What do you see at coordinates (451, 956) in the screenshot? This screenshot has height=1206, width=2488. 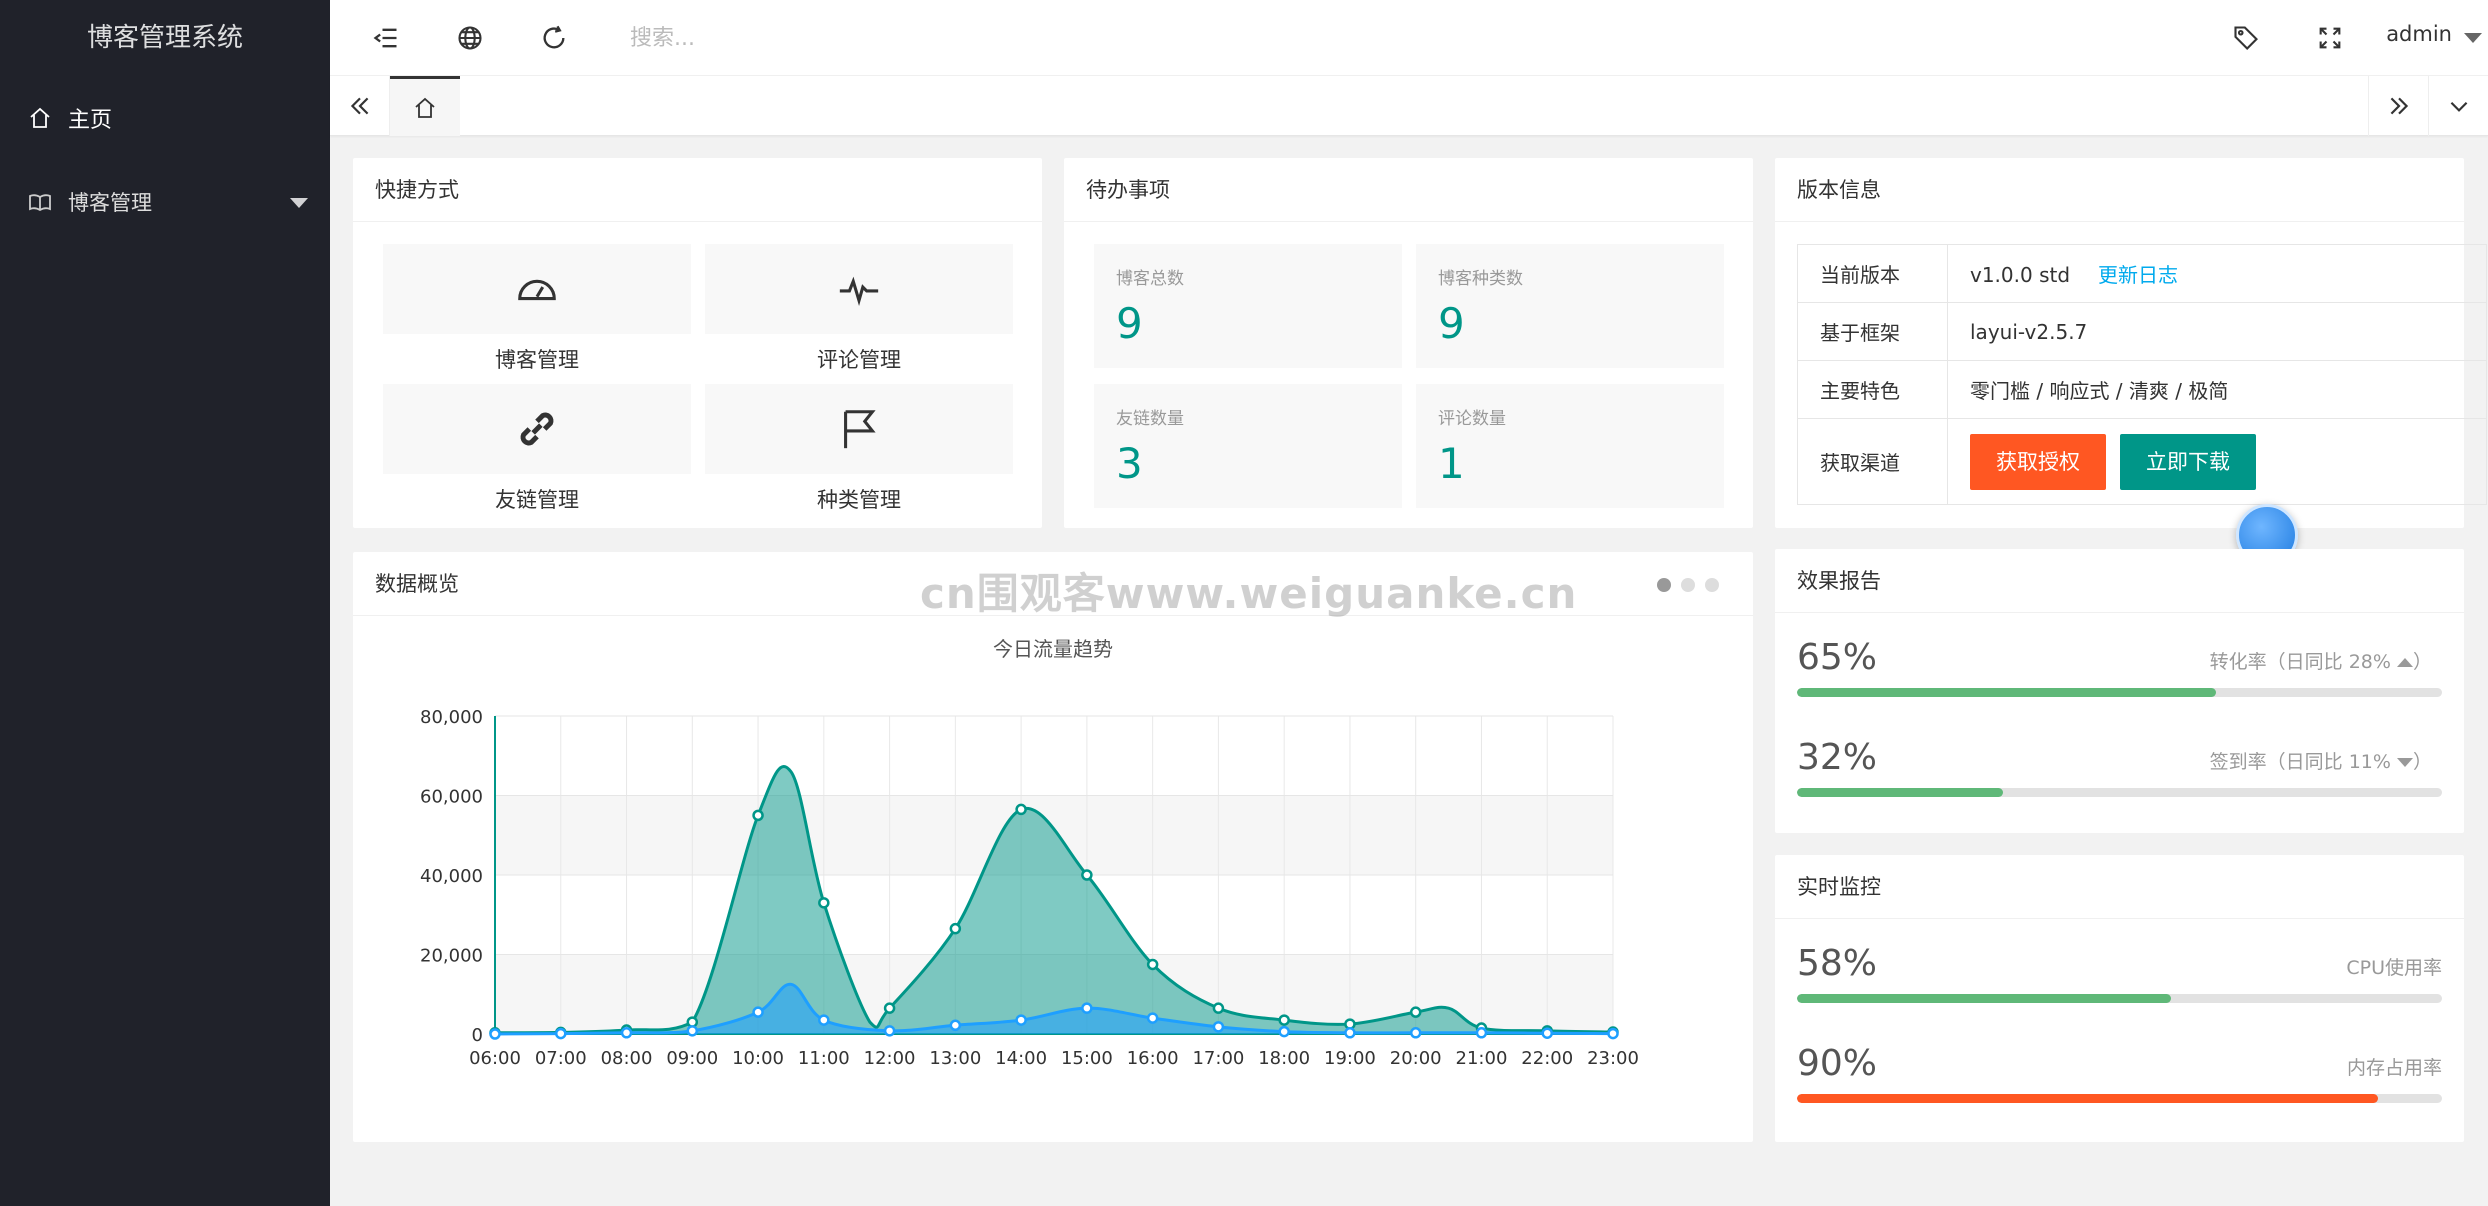 I see `y-tick-label: 20,000` at bounding box center [451, 956].